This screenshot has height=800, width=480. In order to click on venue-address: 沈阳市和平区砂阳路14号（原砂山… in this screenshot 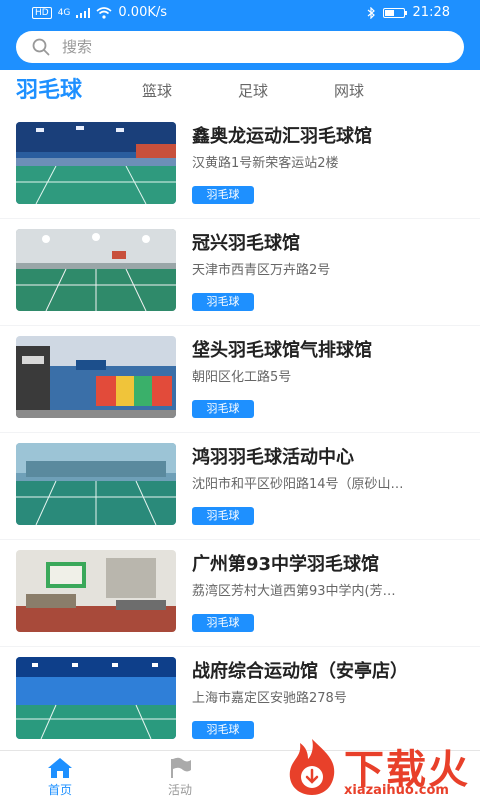, I will do `click(298, 484)`.